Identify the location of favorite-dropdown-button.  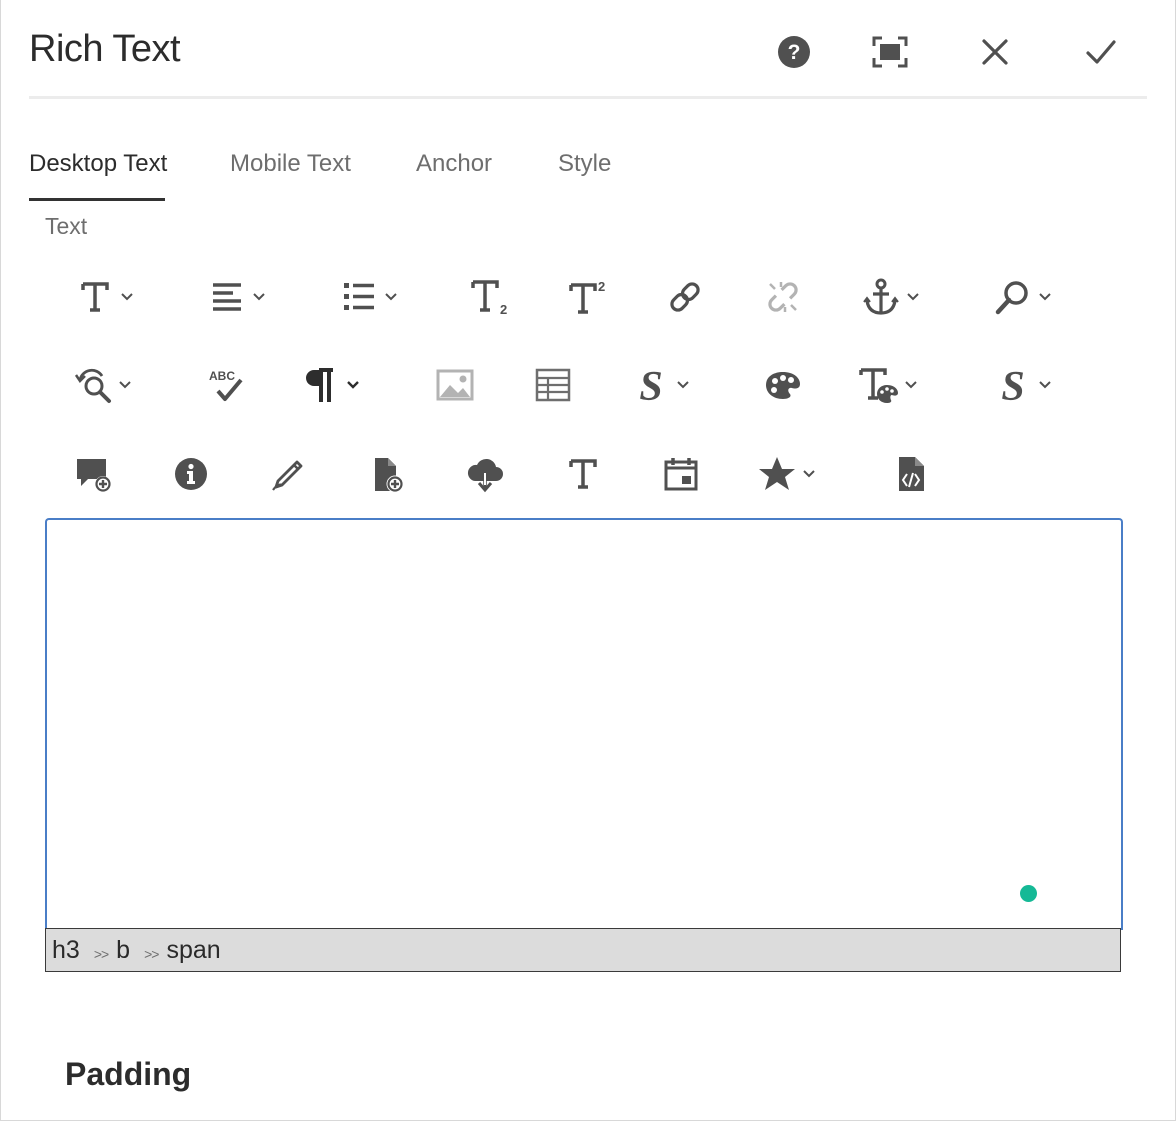
(787, 474).